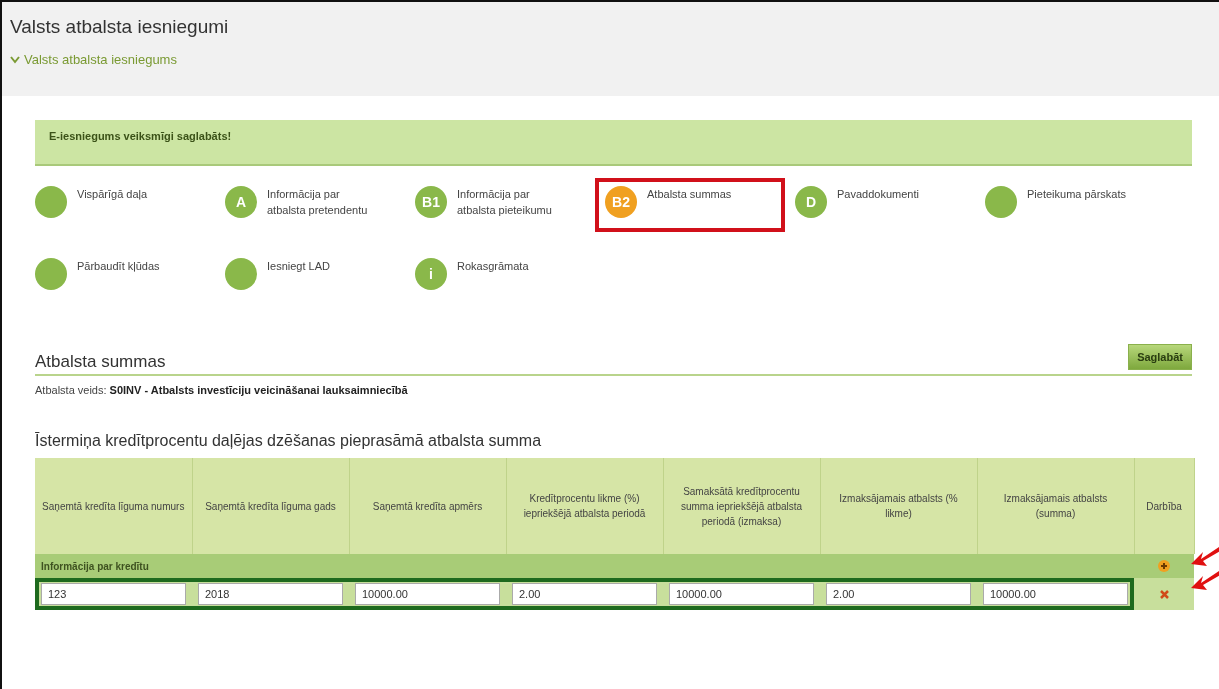 Image resolution: width=1219 pixels, height=689 pixels. I want to click on success-message: E-iesniegums veiksmīgi saglabāts!, so click(613, 143).